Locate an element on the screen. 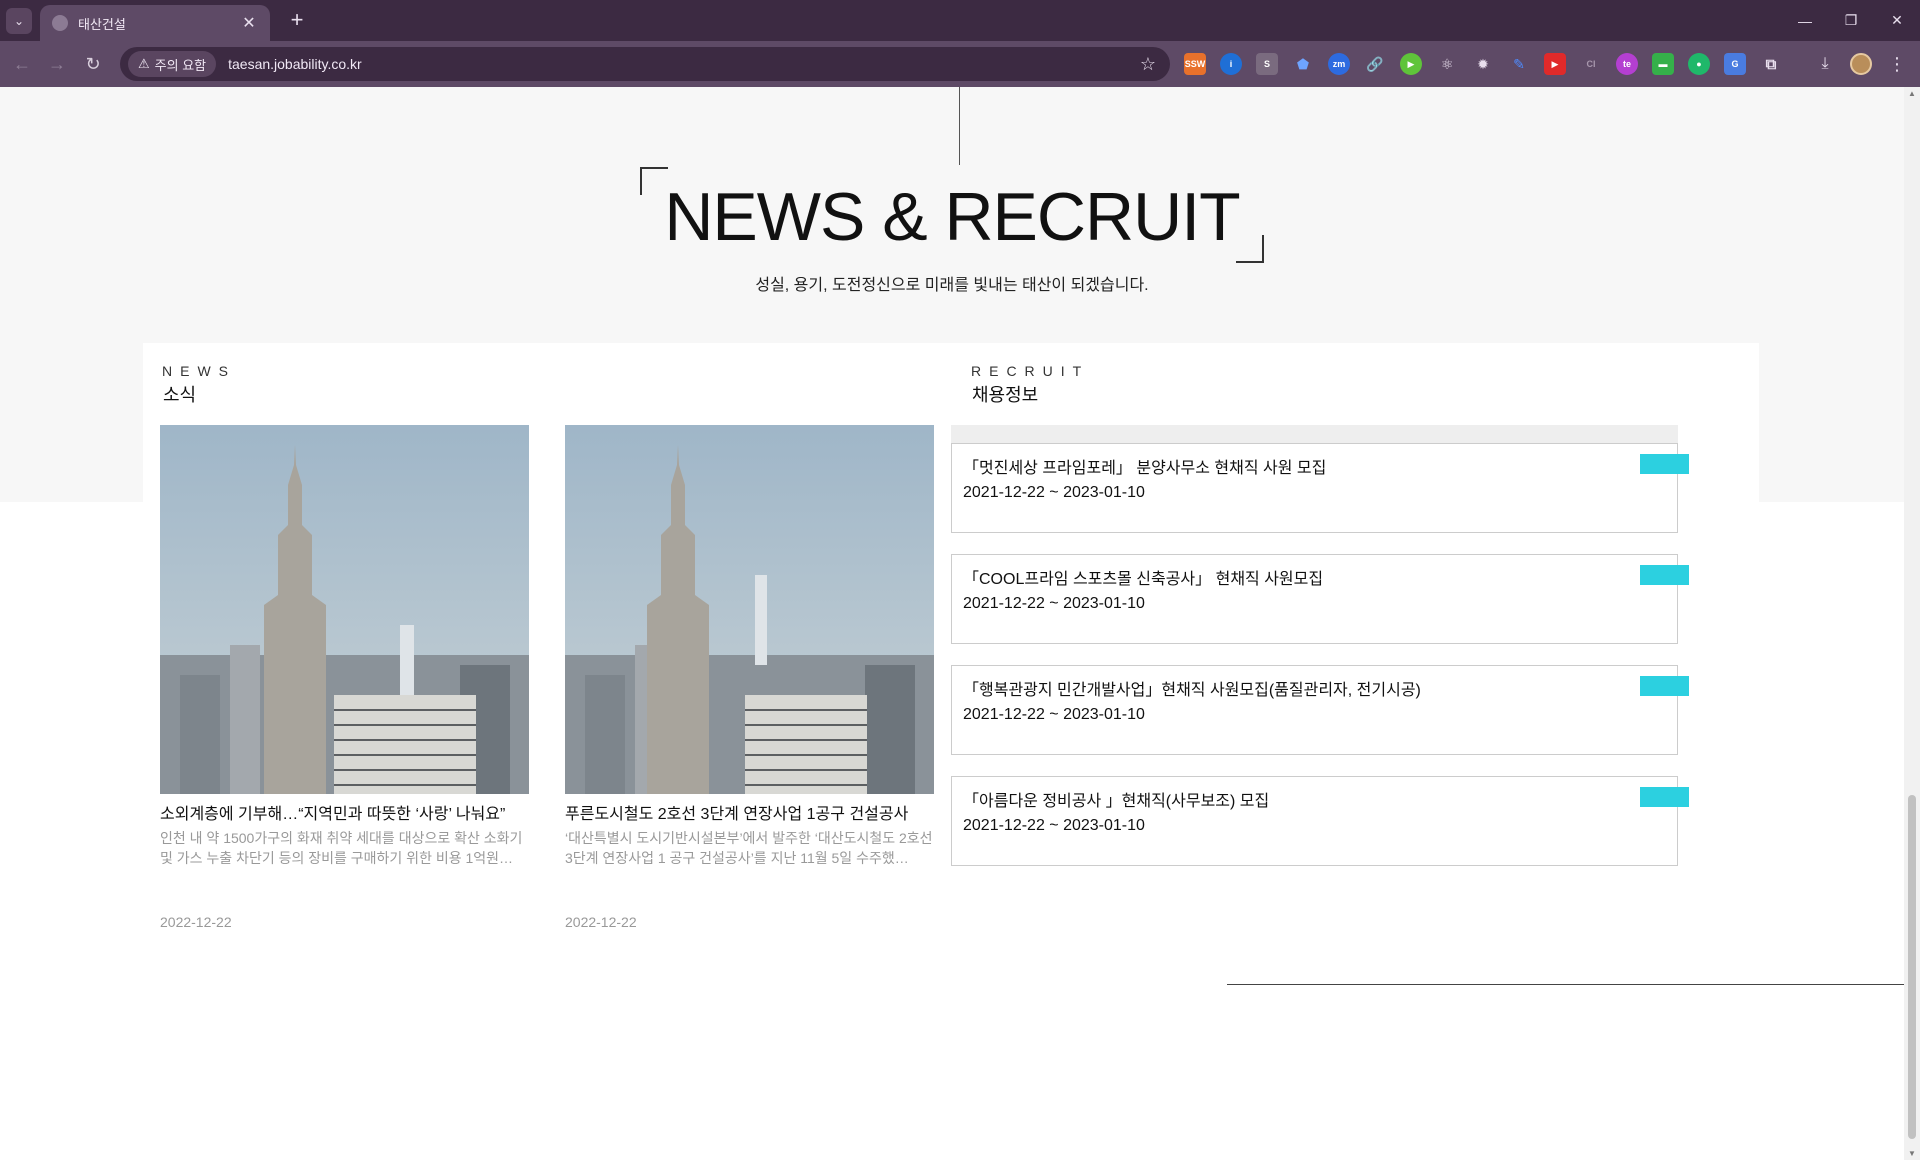 This screenshot has width=1920, height=1160. news-label-ko: 소식 is located at coordinates (180, 395).